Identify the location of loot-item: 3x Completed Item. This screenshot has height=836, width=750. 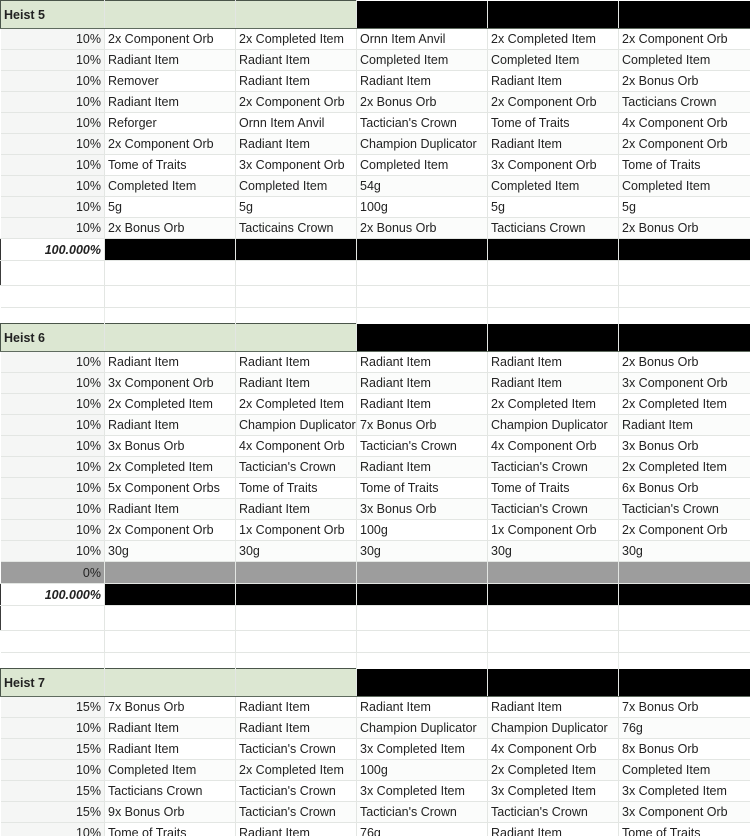
(422, 749).